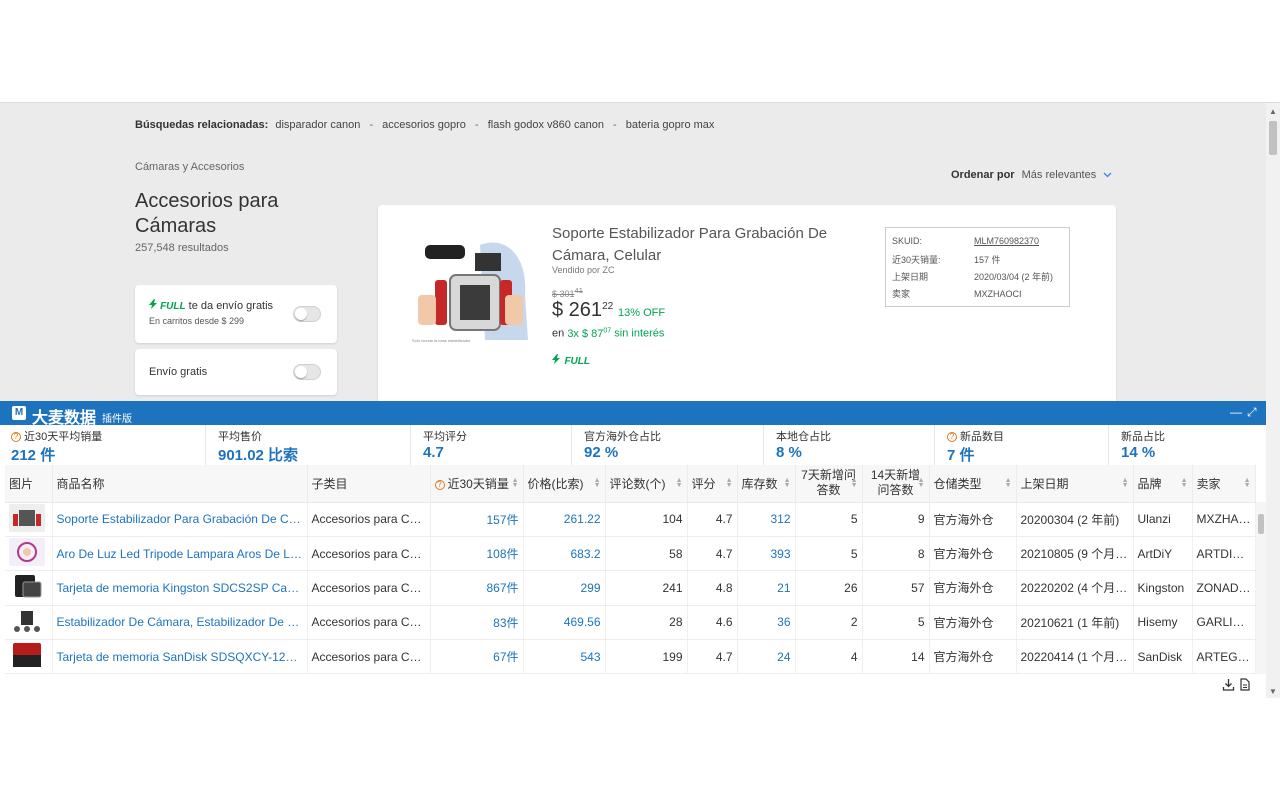  I want to click on row-sales: 157件, so click(477, 519).